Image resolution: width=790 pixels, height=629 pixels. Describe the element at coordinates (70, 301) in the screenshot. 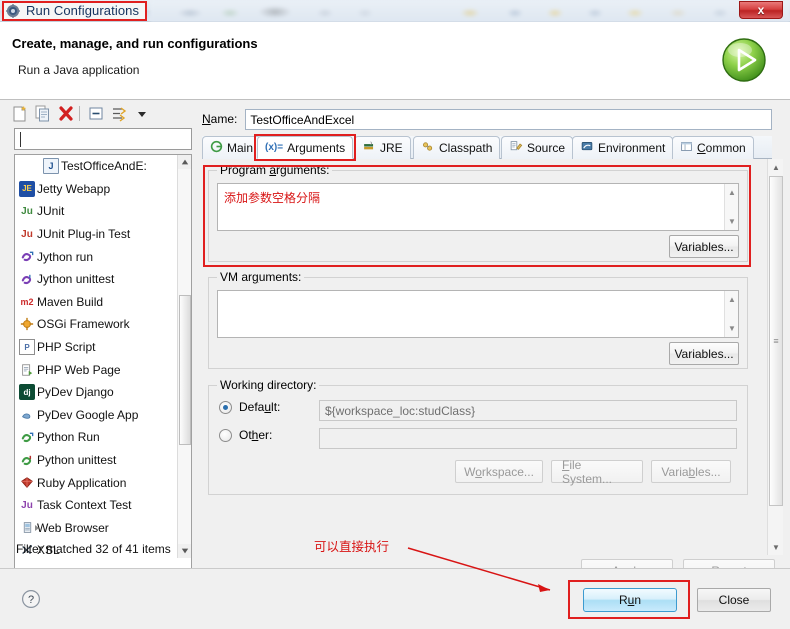

I see `tree-item-label: Maven Build` at that location.